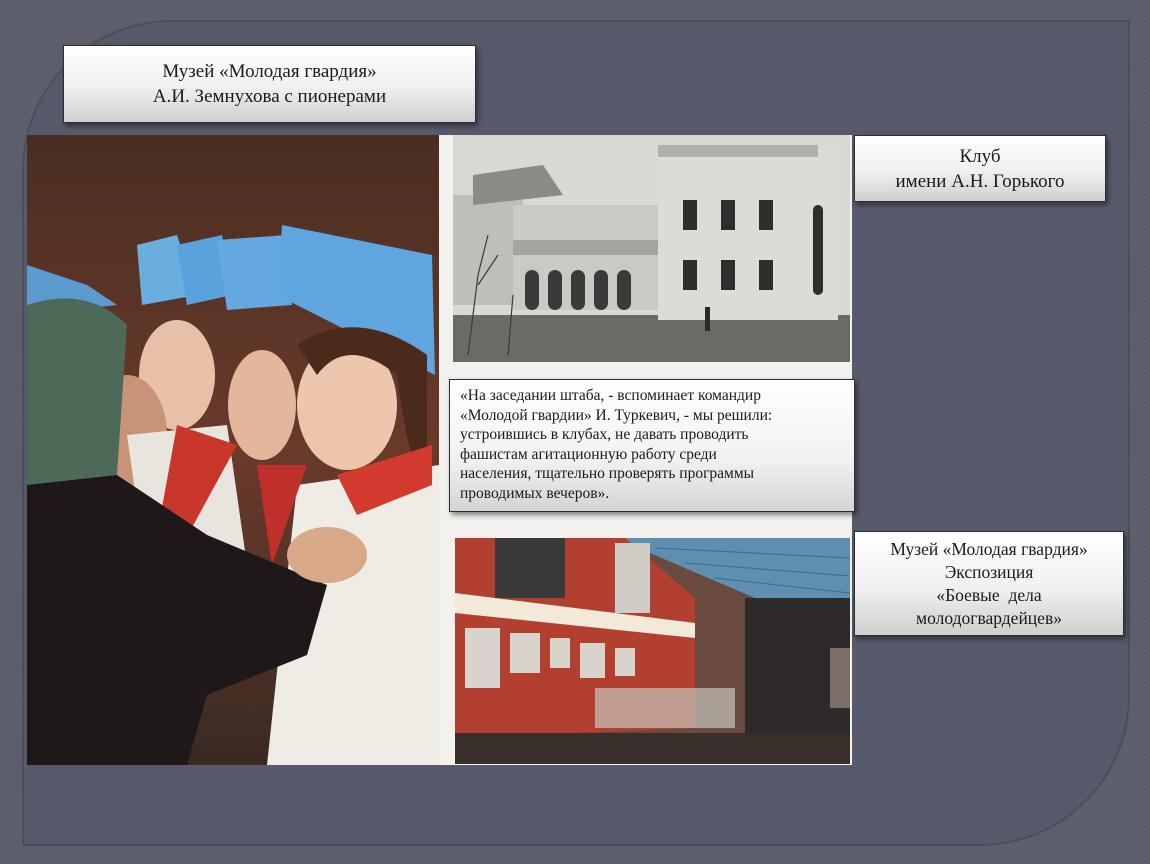 This screenshot has width=1150, height=864. What do you see at coordinates (269, 71) in the screenshot?
I see `museum-title-line-1: Музей «Молодая гвардия»` at bounding box center [269, 71].